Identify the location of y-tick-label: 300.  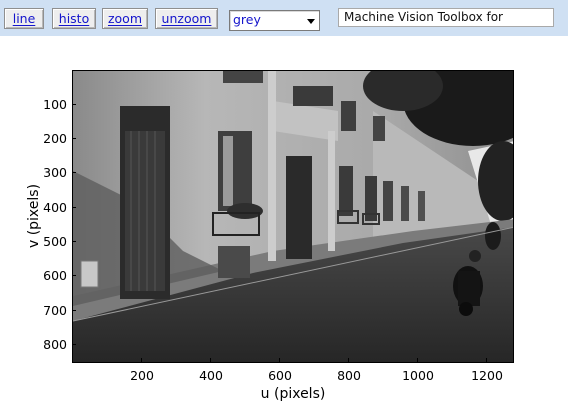
(55, 172).